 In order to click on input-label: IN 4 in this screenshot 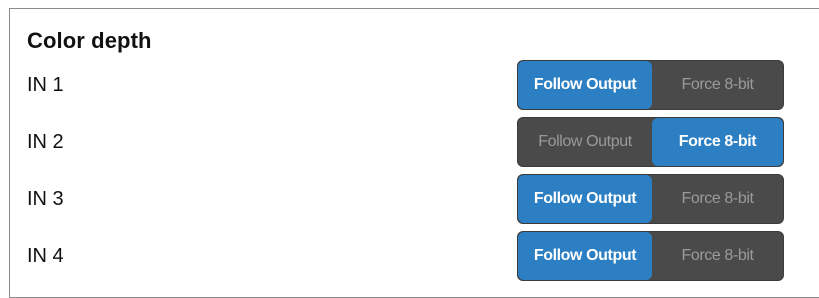, I will do `click(45, 256)`.